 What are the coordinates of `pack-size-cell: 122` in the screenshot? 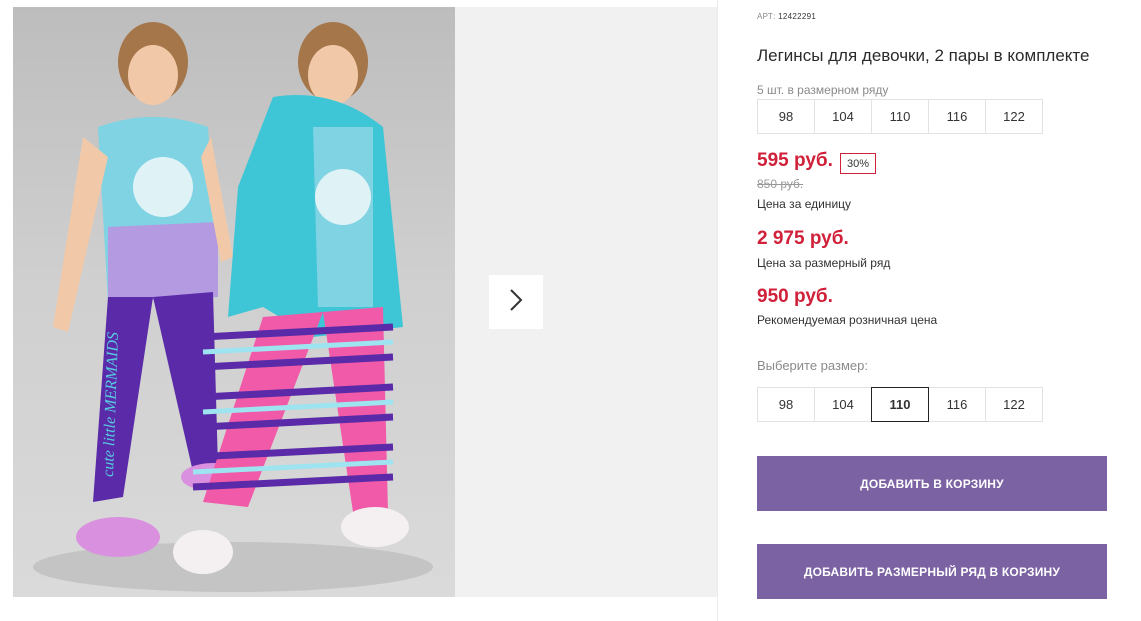 It's located at (1014, 116).